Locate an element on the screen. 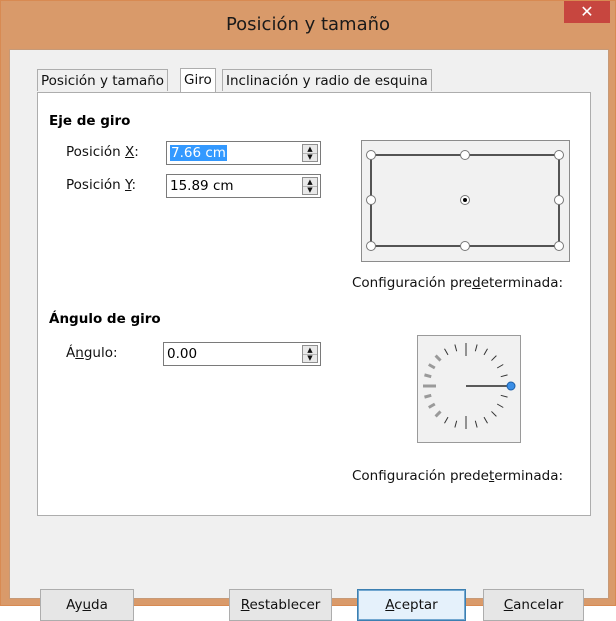 The image size is (616, 621). reset-label: establecer is located at coordinates (284, 605).